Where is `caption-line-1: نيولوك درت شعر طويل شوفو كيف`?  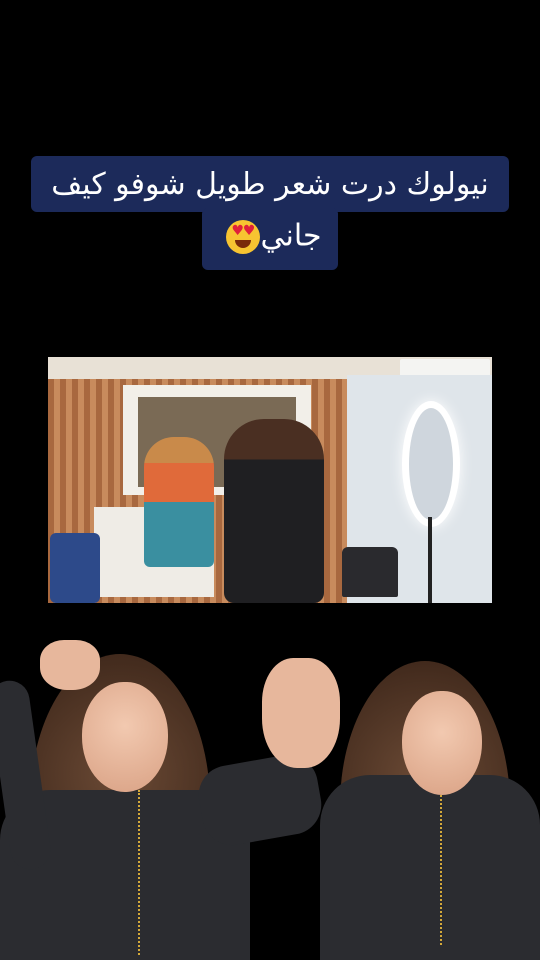 caption-line-1: نيولوك درت شعر طويل شوفو كيف is located at coordinates (270, 184).